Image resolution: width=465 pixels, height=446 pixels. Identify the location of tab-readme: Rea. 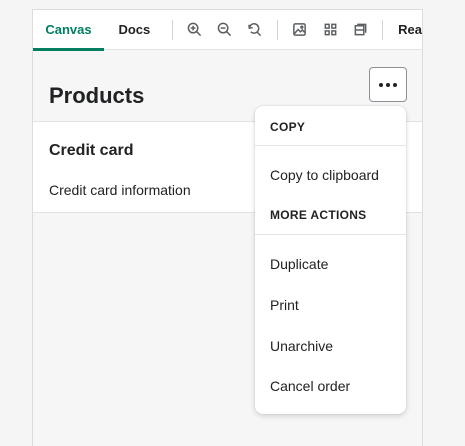
(406, 30).